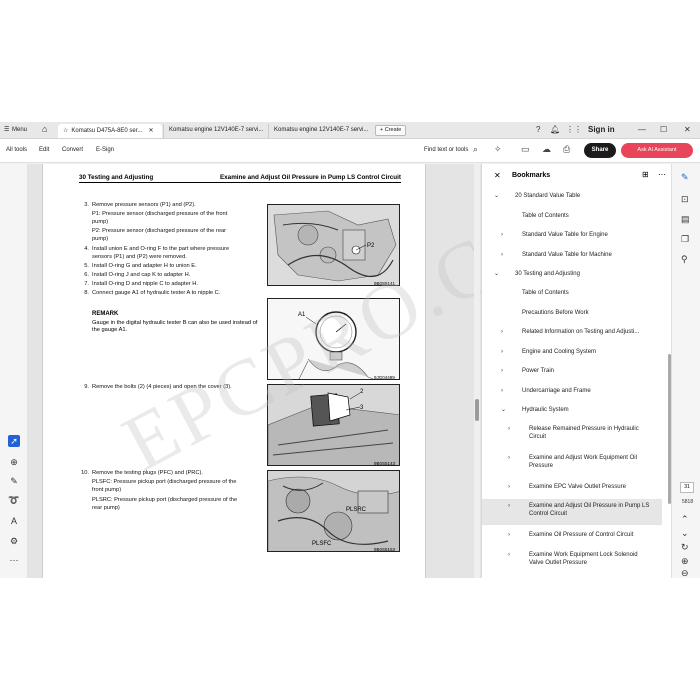 This screenshot has height=700, width=700. Describe the element at coordinates (14, 371) in the screenshot. I see `left-tool-rail: ➚ ⊕ ✎ ➰ A ⚙ ⋯` at that location.